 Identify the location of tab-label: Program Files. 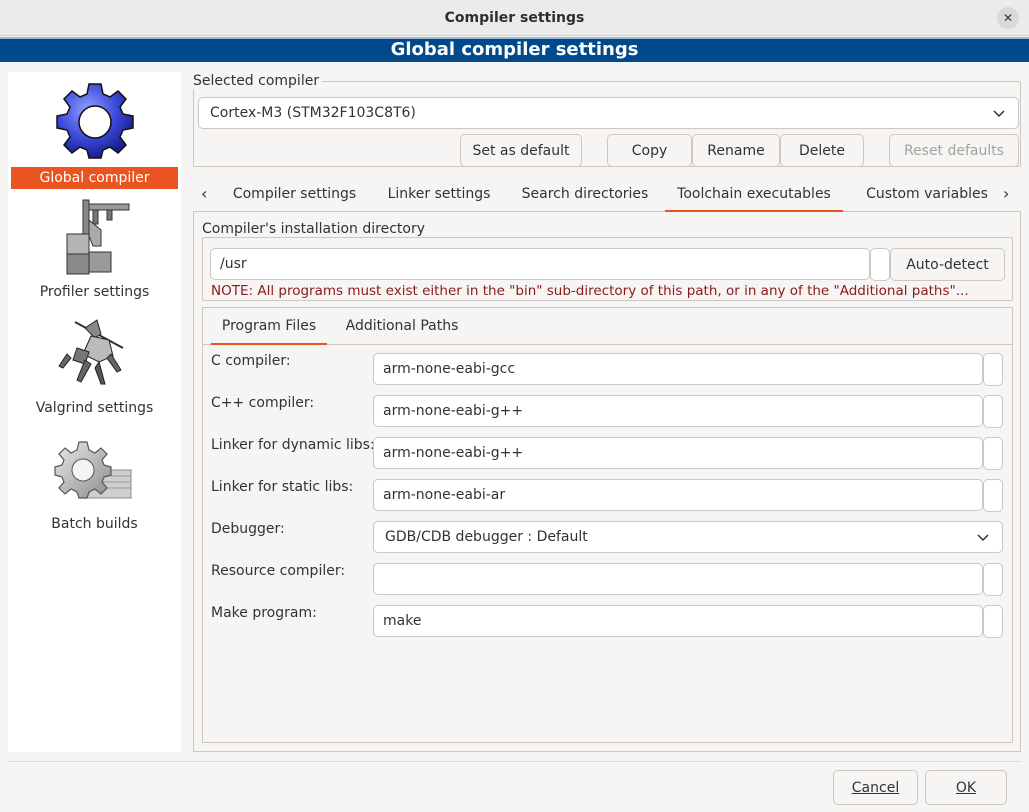
(269, 326).